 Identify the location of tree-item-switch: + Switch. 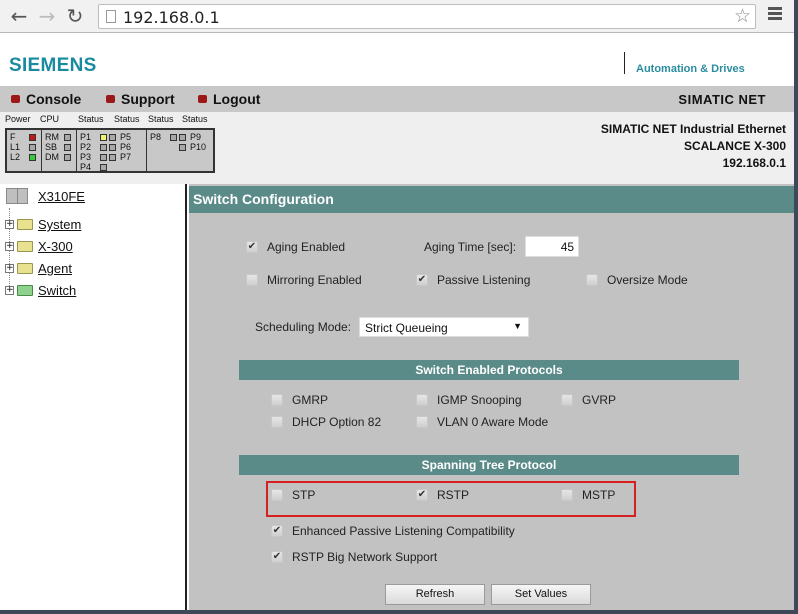
(40, 290).